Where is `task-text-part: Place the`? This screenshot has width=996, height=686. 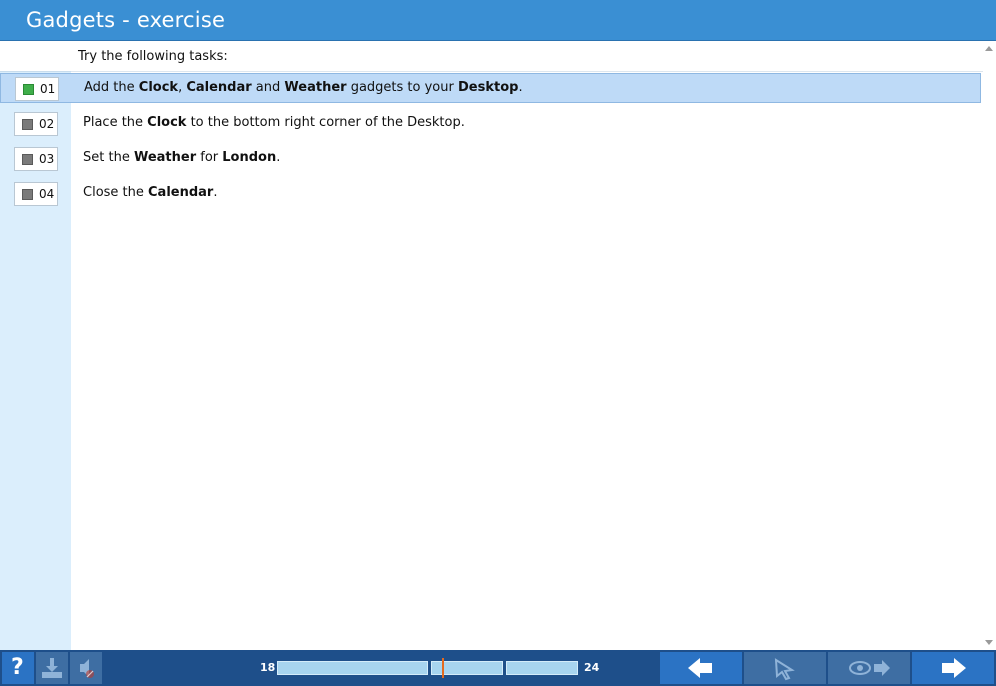
task-text-part: Place the is located at coordinates (115, 122).